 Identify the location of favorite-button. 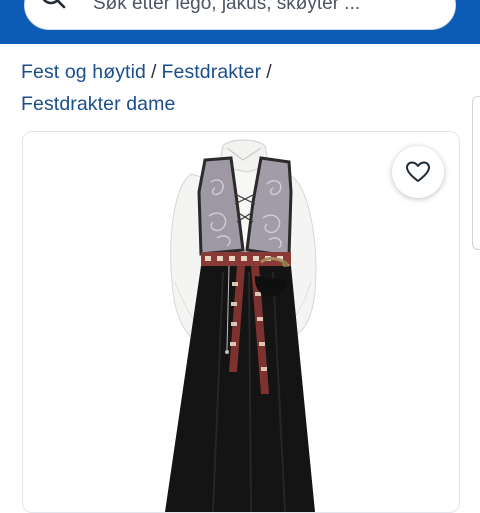
(418, 172).